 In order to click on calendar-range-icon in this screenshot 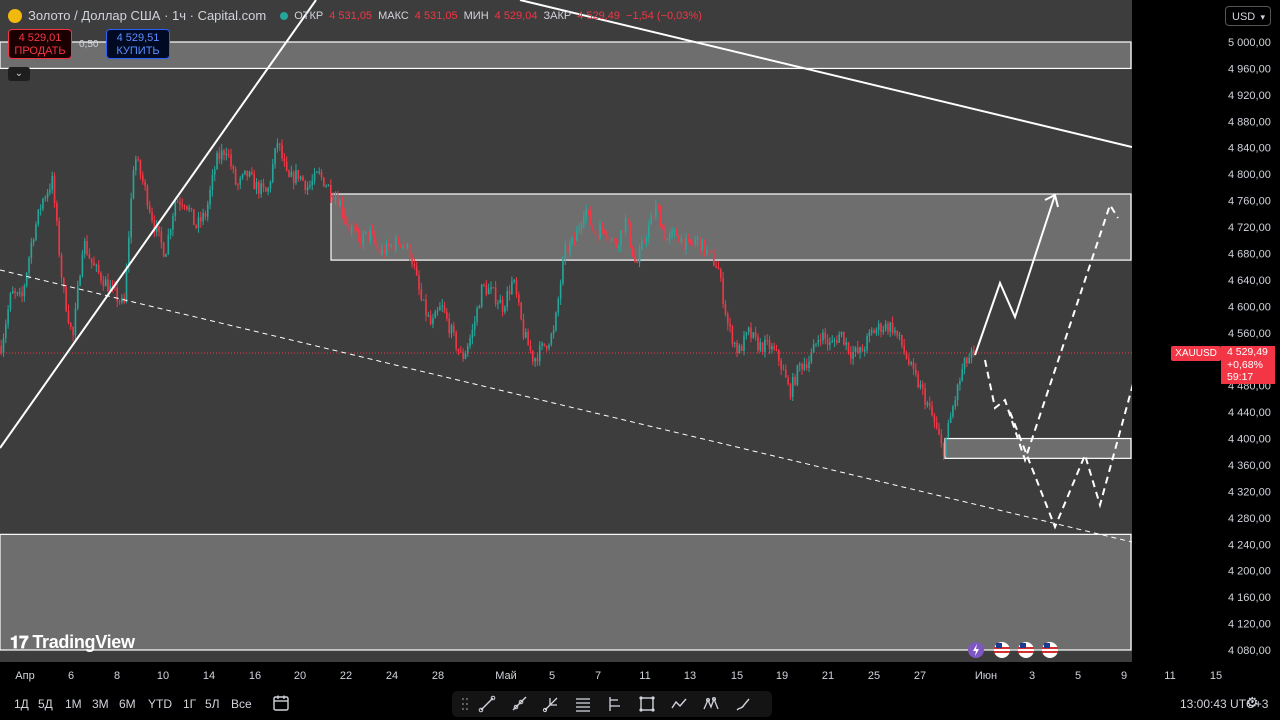, I will do `click(281, 703)`.